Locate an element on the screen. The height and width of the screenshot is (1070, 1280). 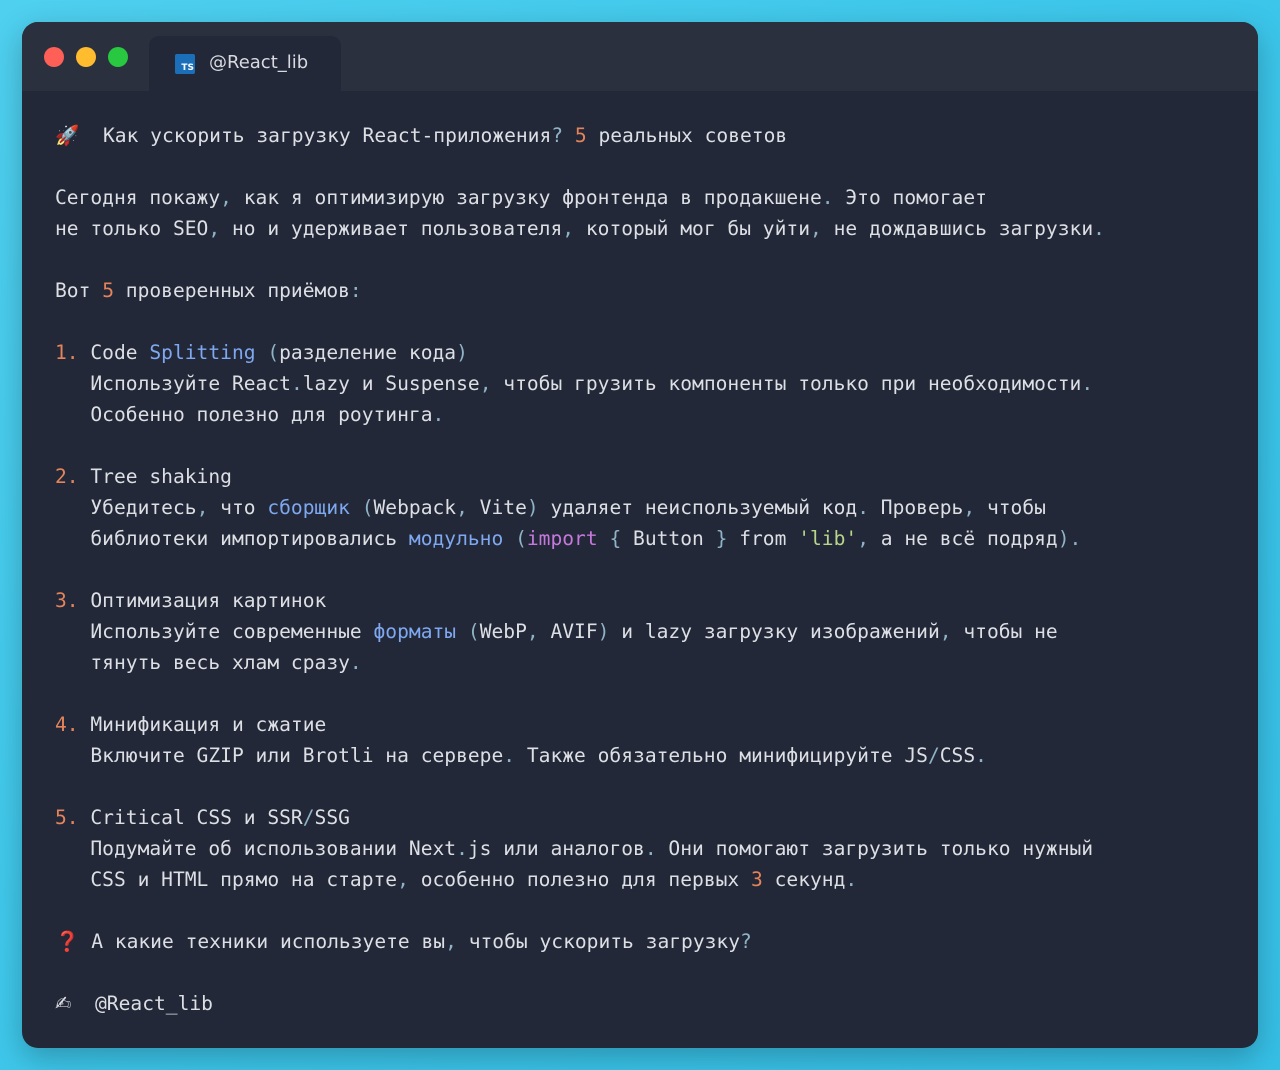
tab-title: @React_lib is located at coordinates (259, 62).